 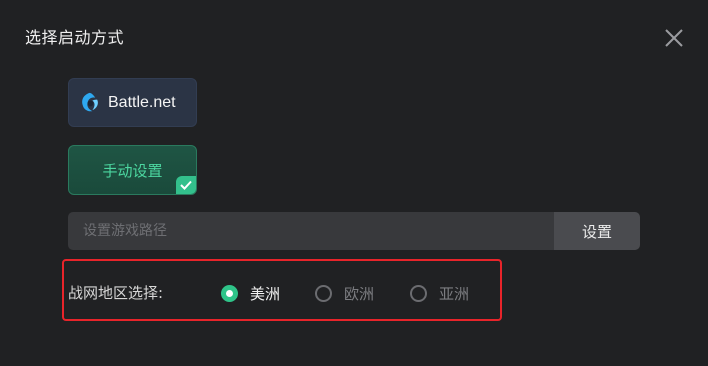 I want to click on battlenet-logo-icon, so click(x=89, y=102).